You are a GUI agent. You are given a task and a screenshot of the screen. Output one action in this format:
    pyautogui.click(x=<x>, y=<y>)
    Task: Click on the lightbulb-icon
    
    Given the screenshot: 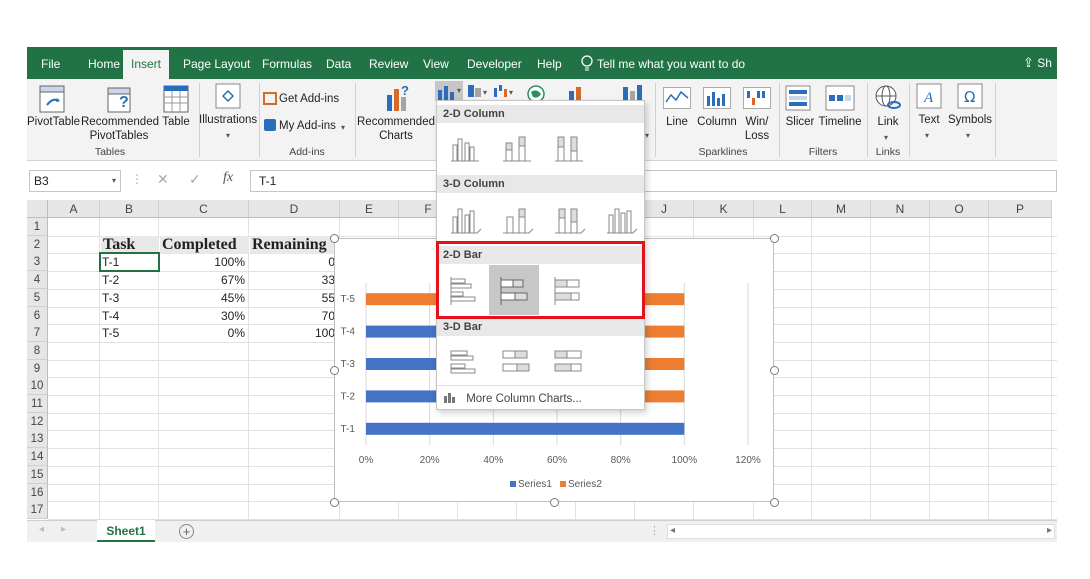 What is the action you would take?
    pyautogui.click(x=587, y=63)
    